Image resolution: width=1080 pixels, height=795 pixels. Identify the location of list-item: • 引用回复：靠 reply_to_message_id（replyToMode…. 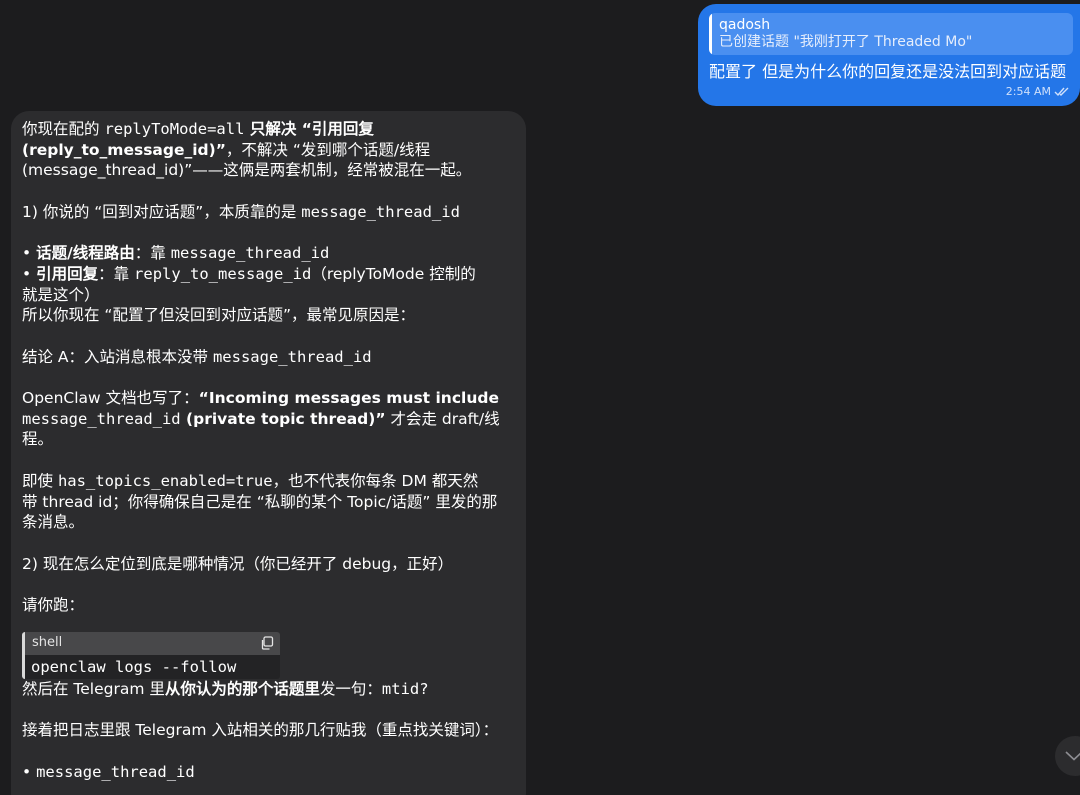
(249, 273).